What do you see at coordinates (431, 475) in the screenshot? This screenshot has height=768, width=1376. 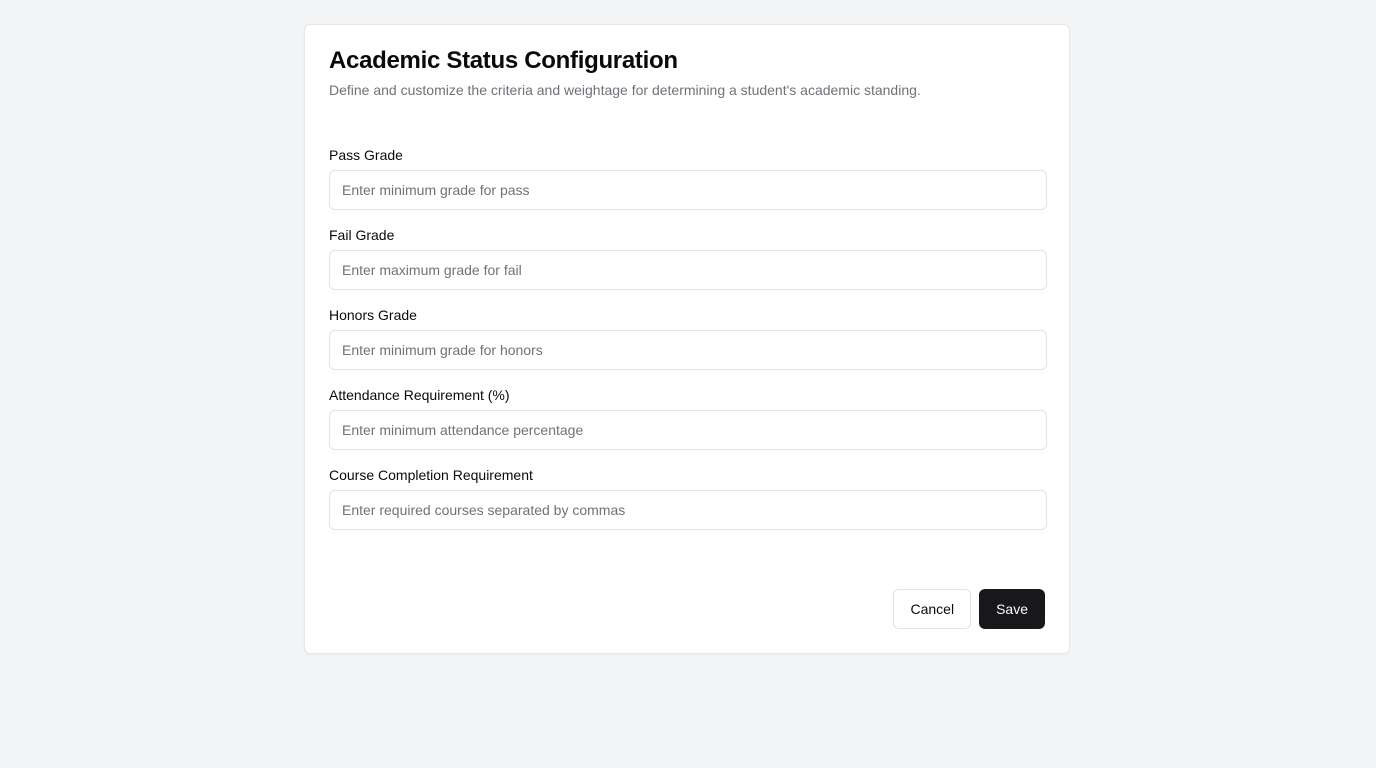 I see `course-completion-label: Course Completion Requirement` at bounding box center [431, 475].